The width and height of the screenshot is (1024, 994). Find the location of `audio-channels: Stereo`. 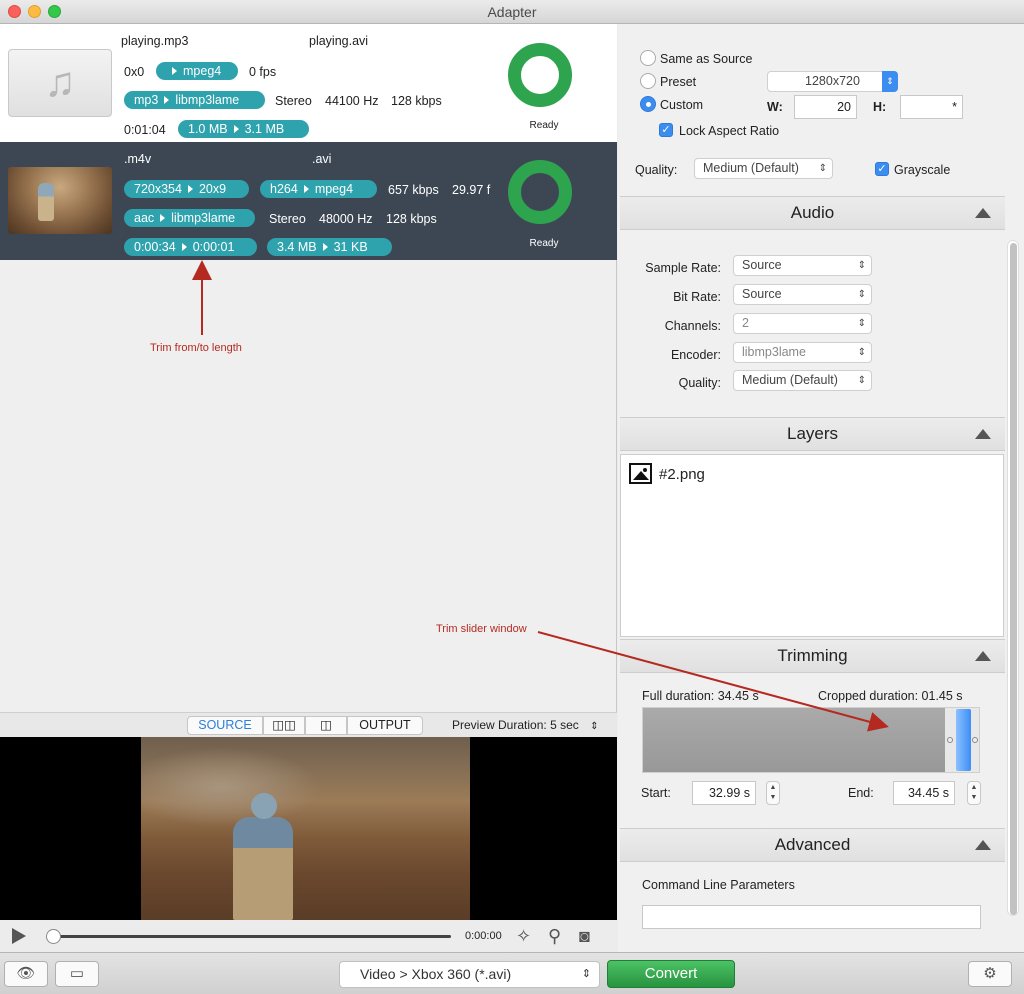

audio-channels: Stereo is located at coordinates (287, 219).